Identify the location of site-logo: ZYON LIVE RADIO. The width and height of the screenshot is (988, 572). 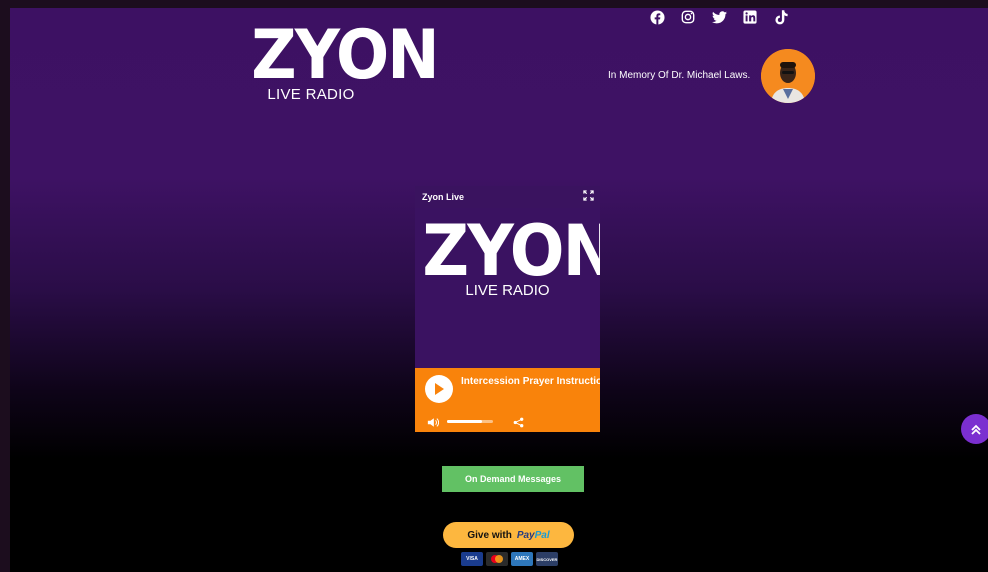
(342, 60).